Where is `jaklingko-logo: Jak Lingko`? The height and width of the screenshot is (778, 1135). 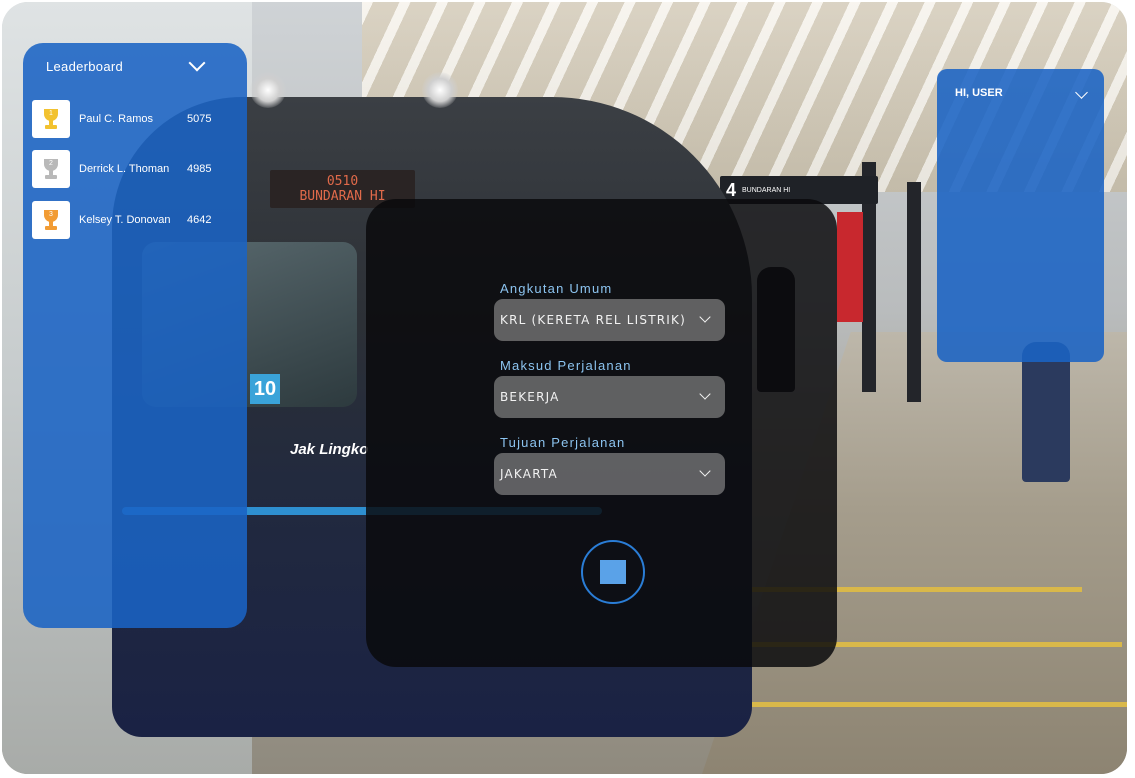 jaklingko-logo: Jak Lingko is located at coordinates (329, 449).